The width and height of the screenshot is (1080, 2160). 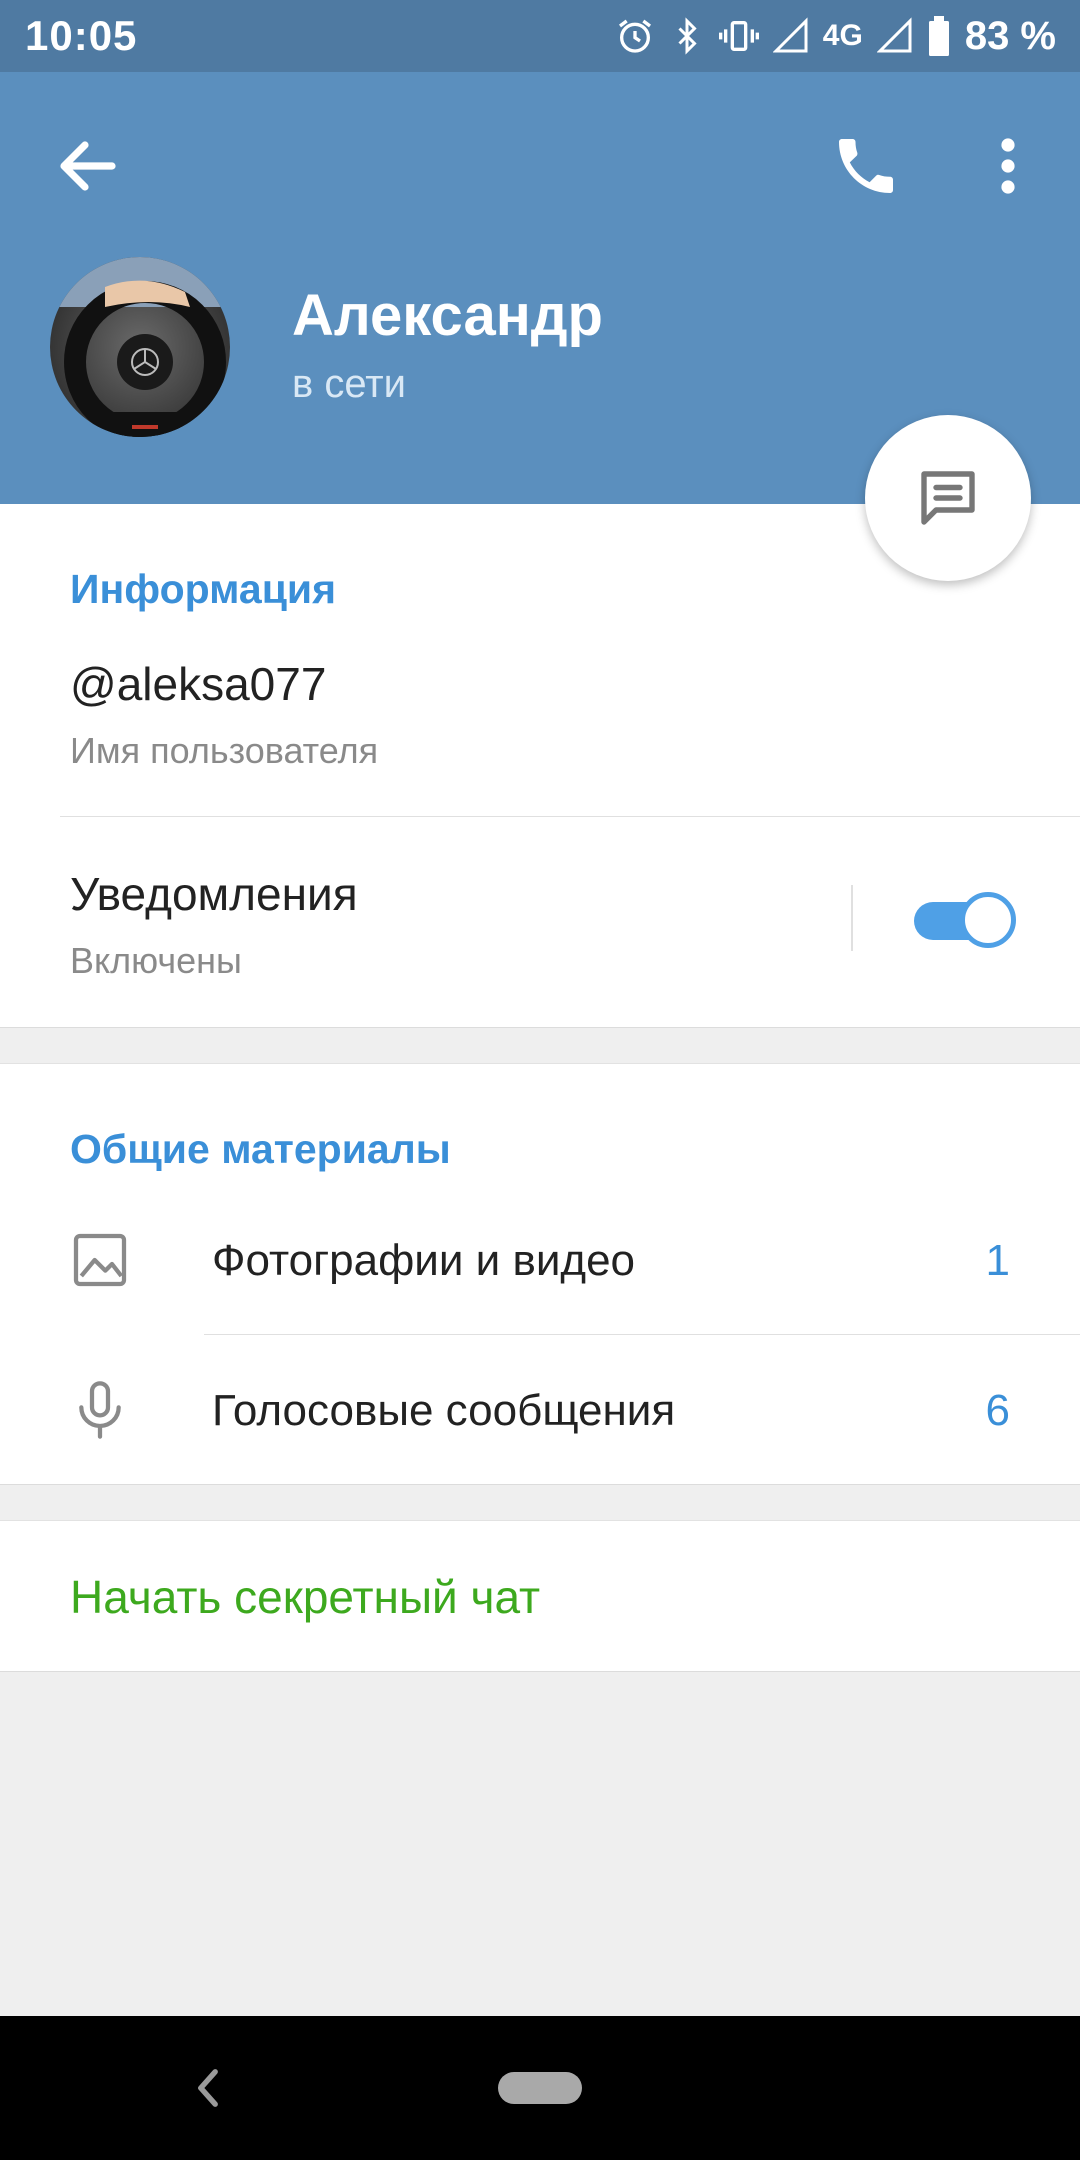 I want to click on toggle-separator, so click(x=852, y=918).